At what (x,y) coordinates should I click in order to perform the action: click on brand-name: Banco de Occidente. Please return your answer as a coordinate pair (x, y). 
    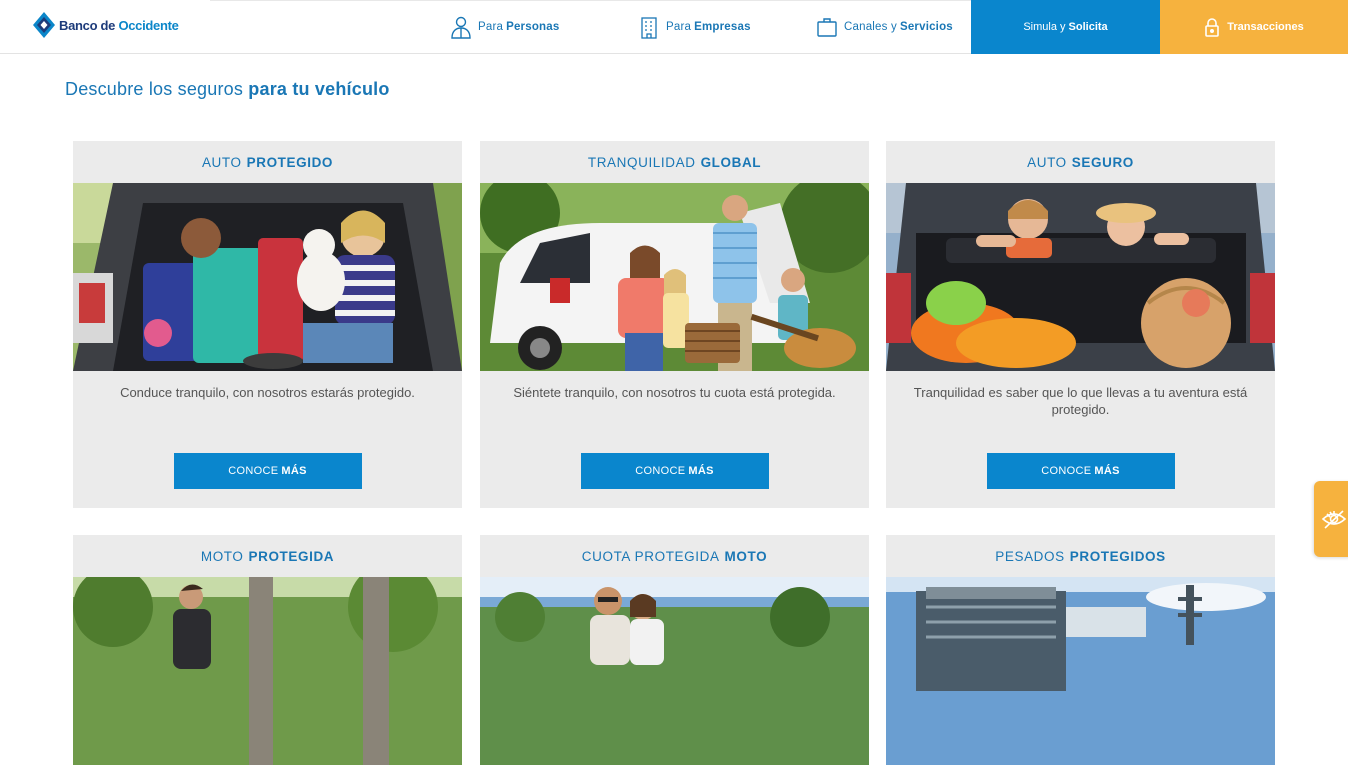
    Looking at the image, I should click on (119, 25).